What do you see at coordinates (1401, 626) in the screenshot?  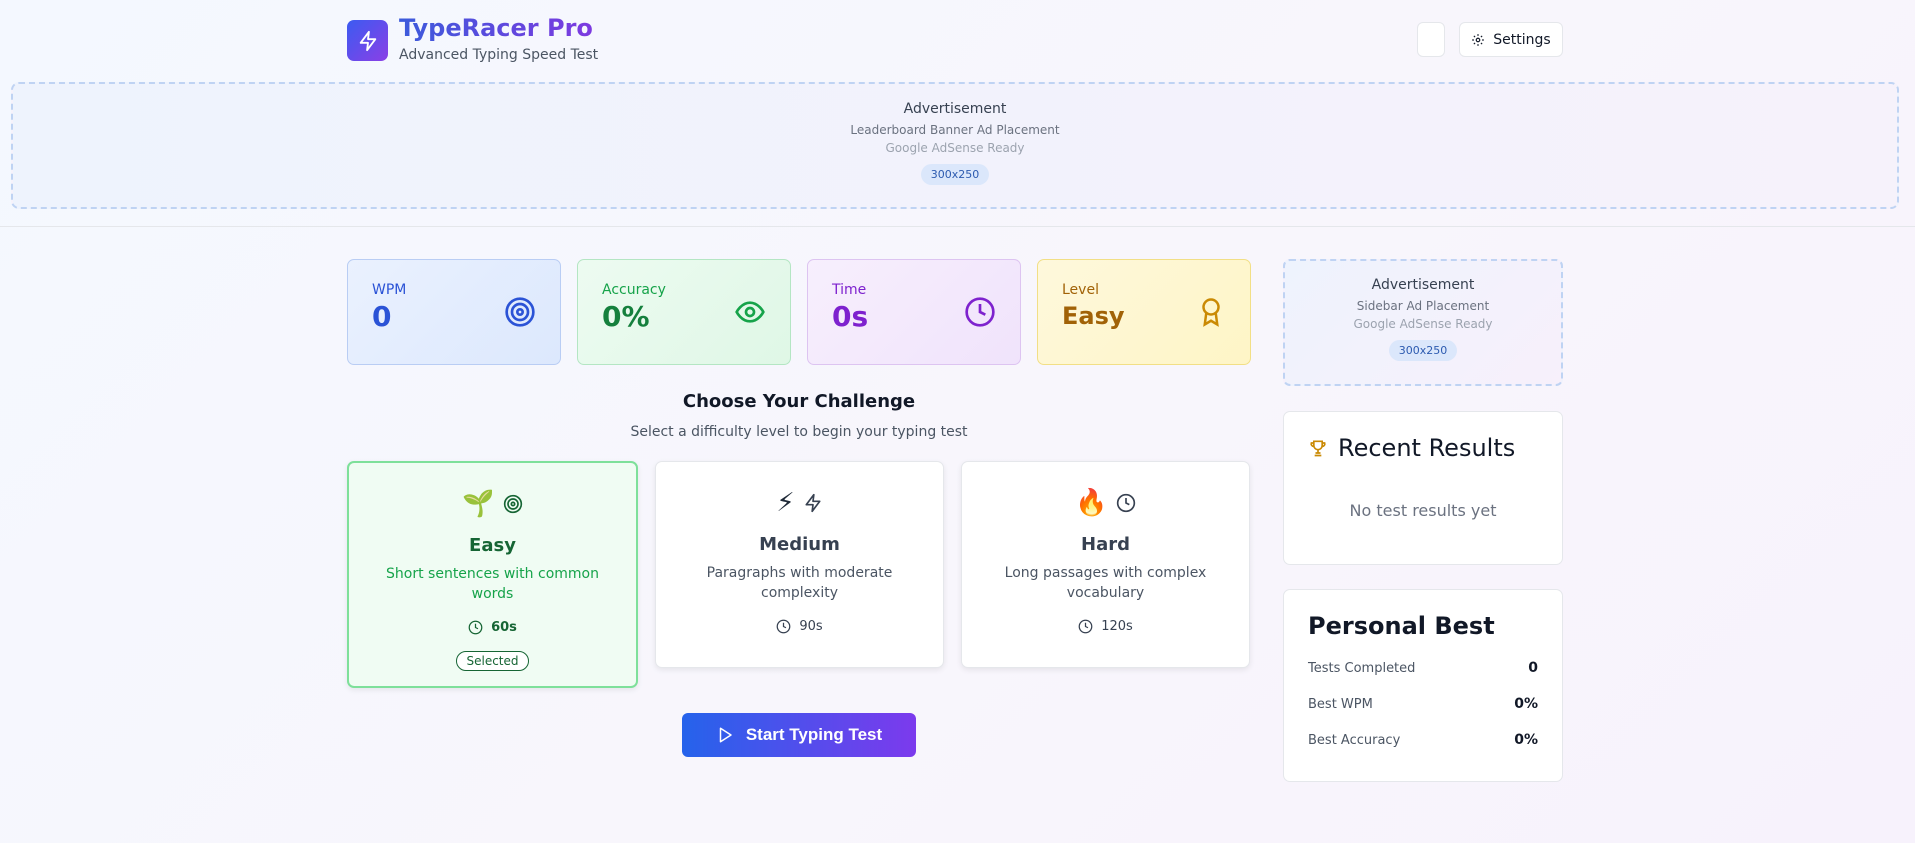 I see `personal-best-title: Personal Best` at bounding box center [1401, 626].